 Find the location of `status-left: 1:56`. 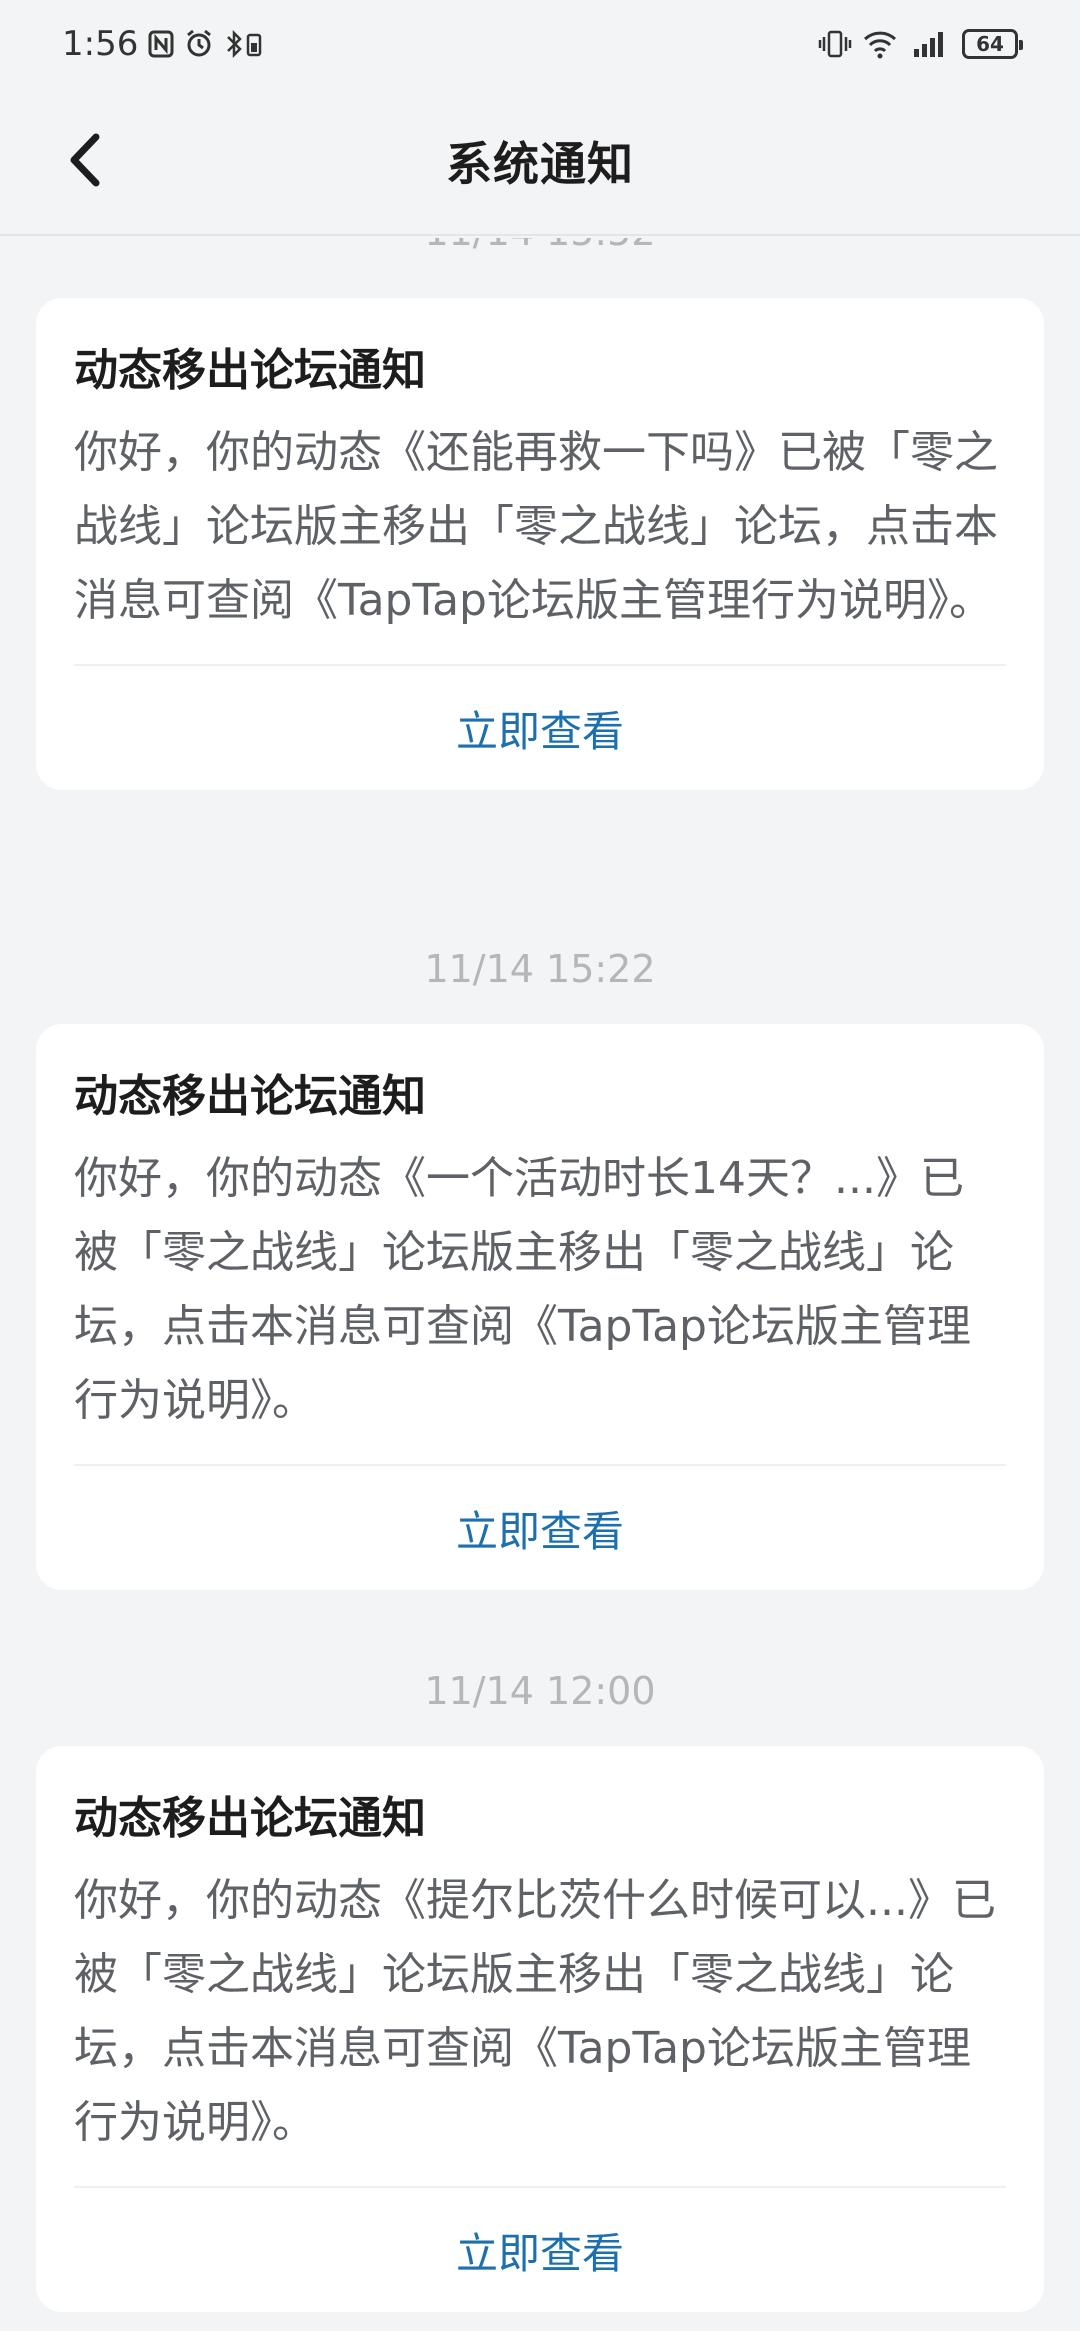

status-left: 1:56 is located at coordinates (163, 44).